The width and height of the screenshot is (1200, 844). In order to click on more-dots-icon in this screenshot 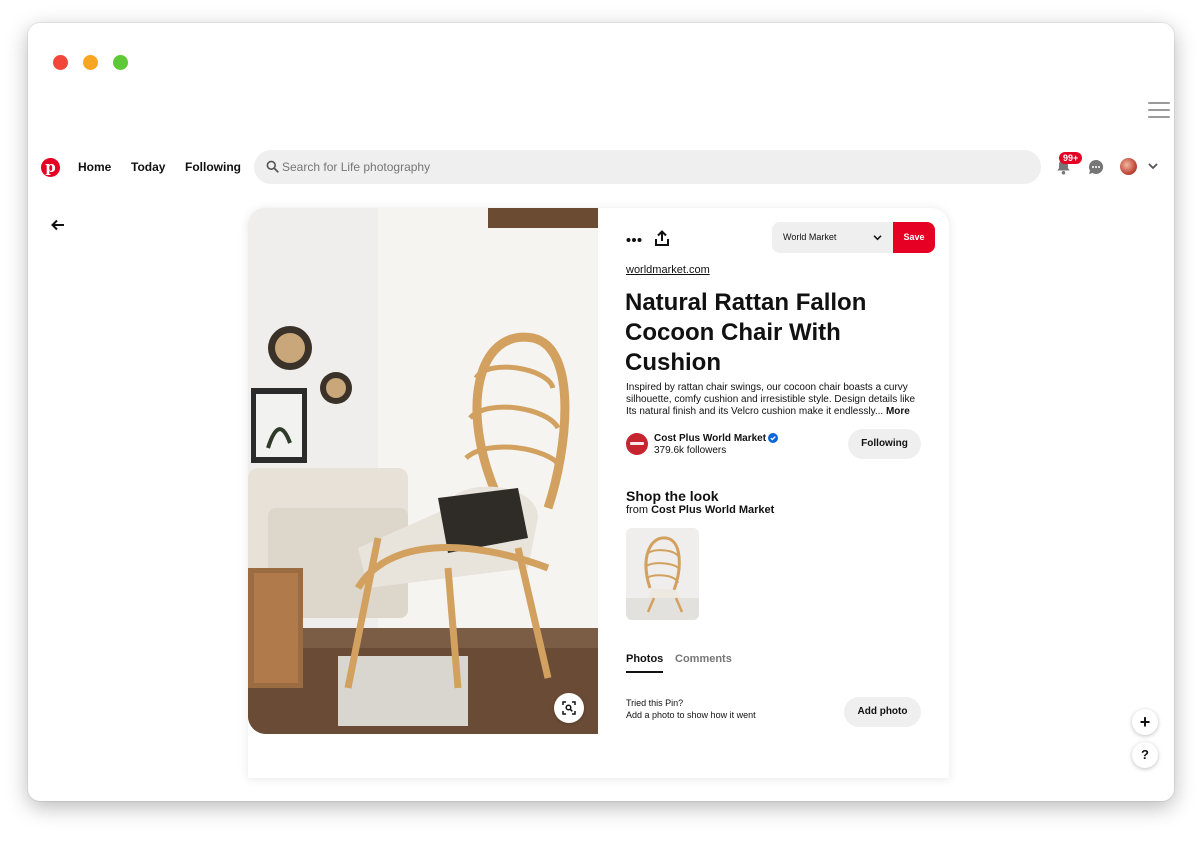, I will do `click(634, 240)`.